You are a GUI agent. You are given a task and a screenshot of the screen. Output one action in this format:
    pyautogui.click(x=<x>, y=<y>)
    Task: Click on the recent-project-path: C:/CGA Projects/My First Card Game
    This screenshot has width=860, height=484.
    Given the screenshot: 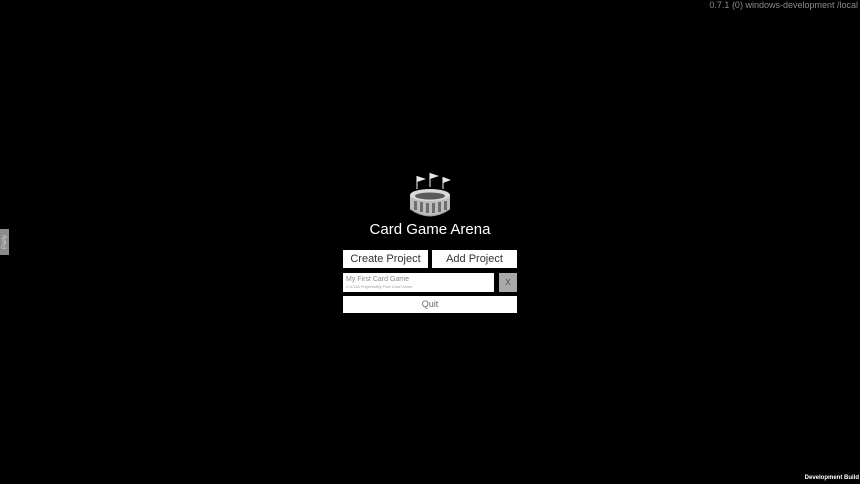 What is the action you would take?
    pyautogui.click(x=379, y=286)
    